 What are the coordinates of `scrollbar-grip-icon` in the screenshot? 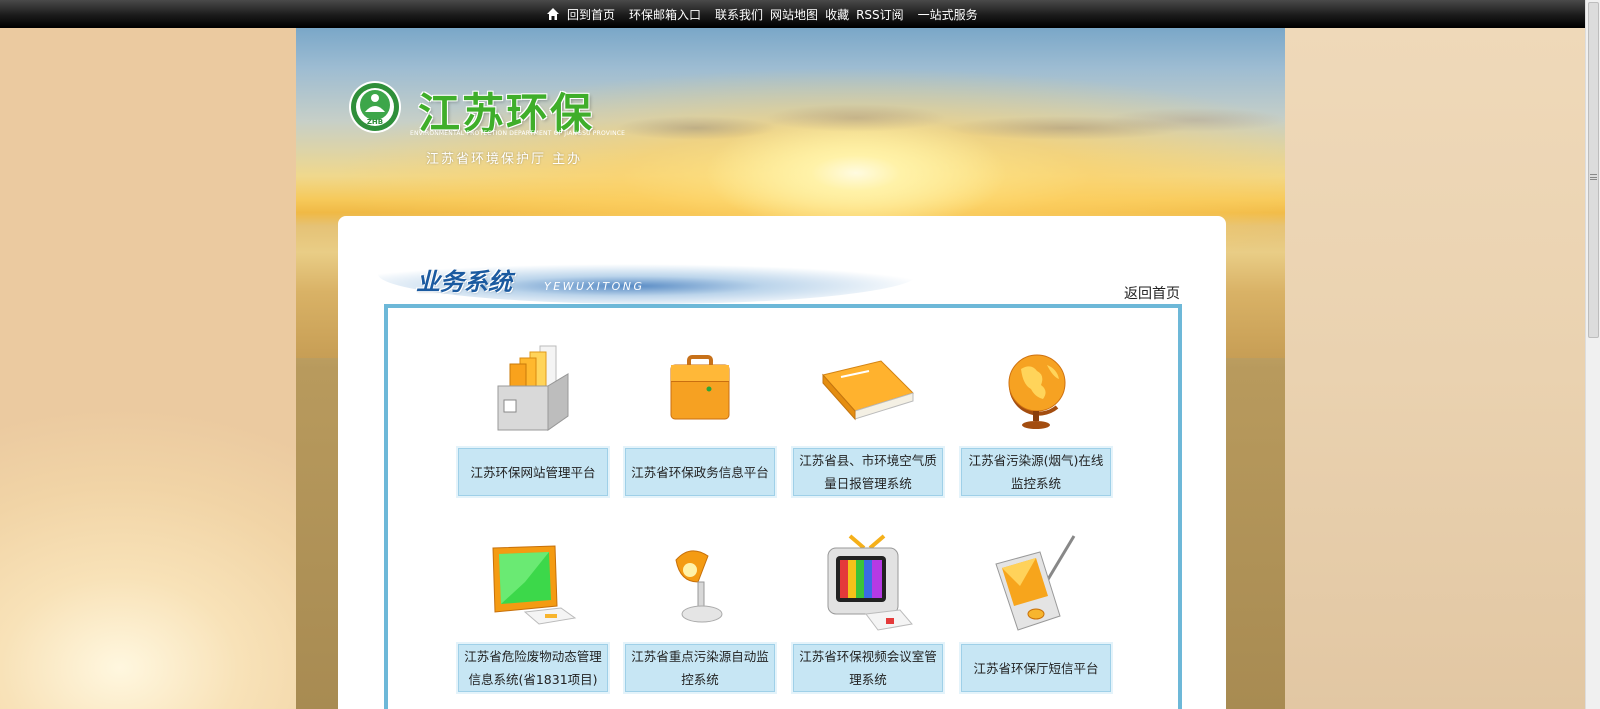 It's located at (1593, 177).